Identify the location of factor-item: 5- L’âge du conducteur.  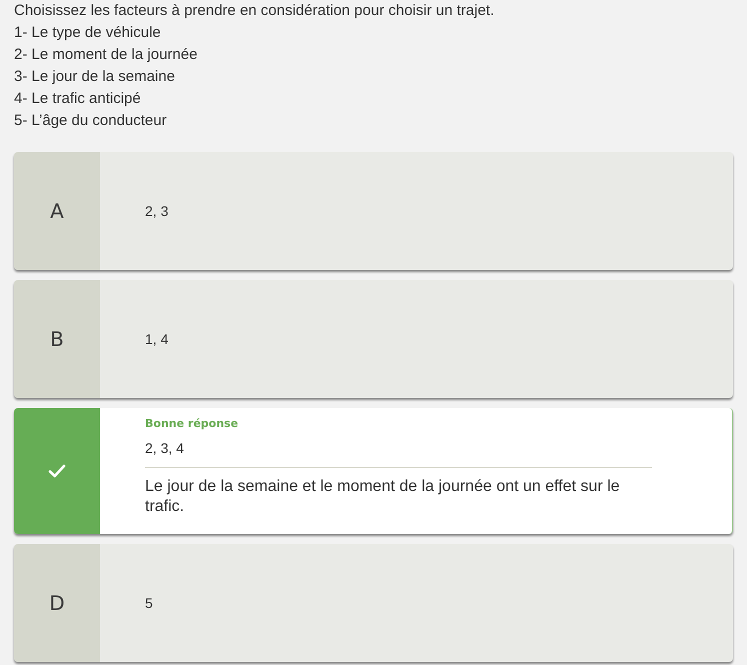
(91, 121).